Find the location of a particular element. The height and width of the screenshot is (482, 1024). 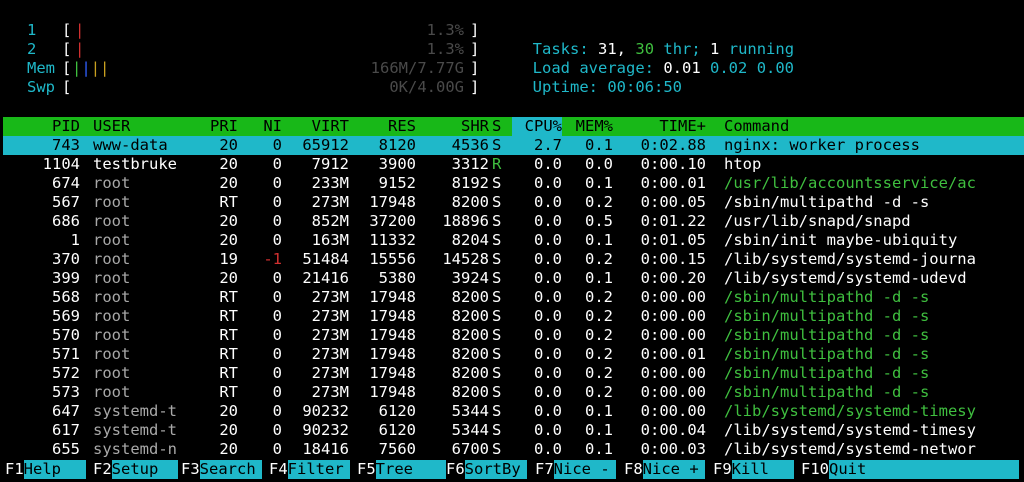

virt-cell: 163M is located at coordinates (330, 240).